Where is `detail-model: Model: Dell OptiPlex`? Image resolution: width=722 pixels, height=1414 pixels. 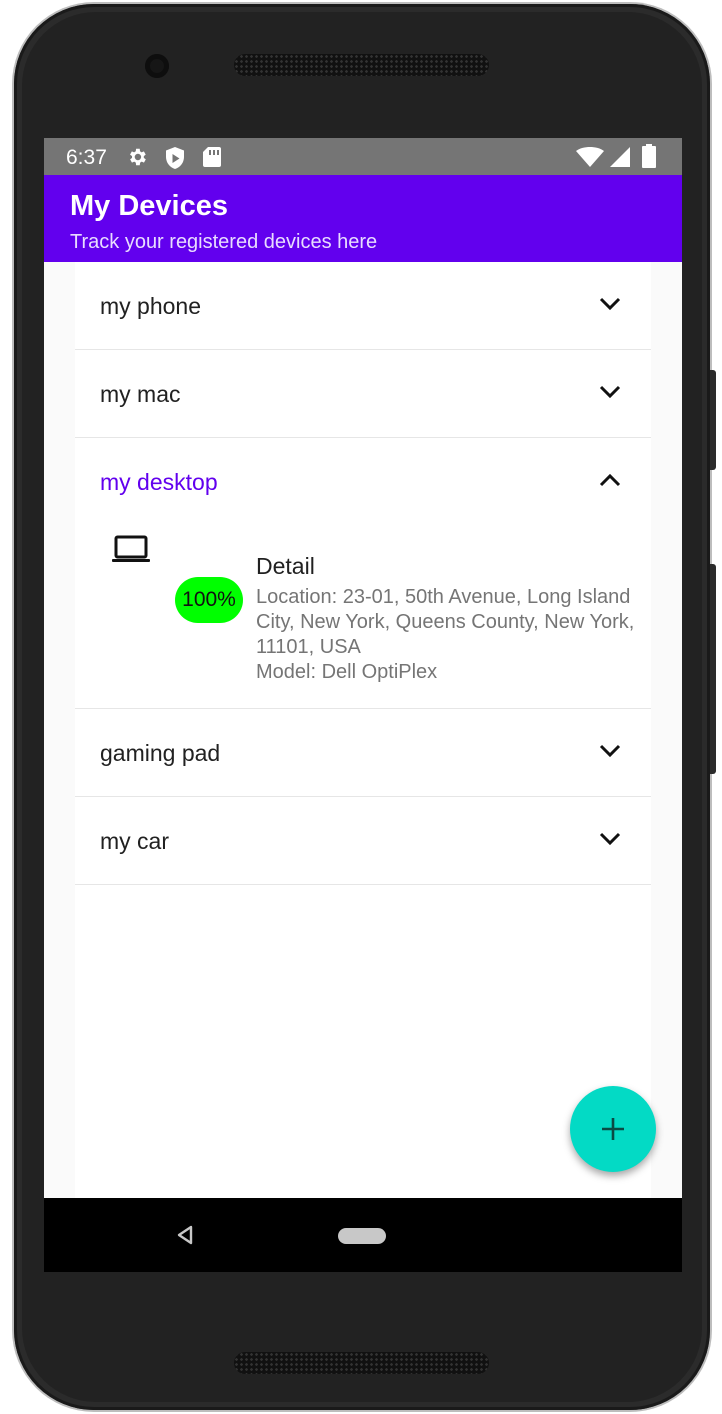
detail-model: Model: Dell OptiPlex is located at coordinates (347, 672).